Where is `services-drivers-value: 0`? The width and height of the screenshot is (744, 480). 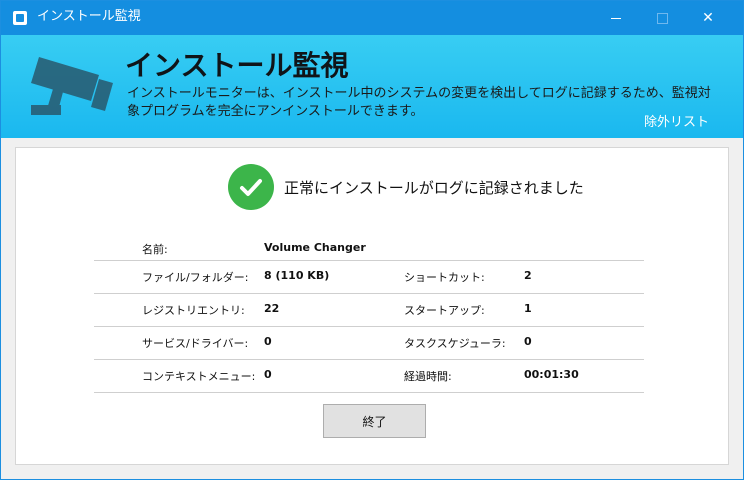 services-drivers-value: 0 is located at coordinates (268, 341).